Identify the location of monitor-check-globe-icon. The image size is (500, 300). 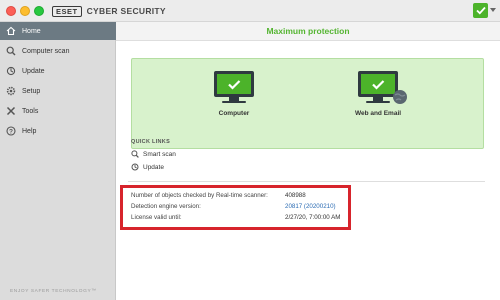
(382, 87).